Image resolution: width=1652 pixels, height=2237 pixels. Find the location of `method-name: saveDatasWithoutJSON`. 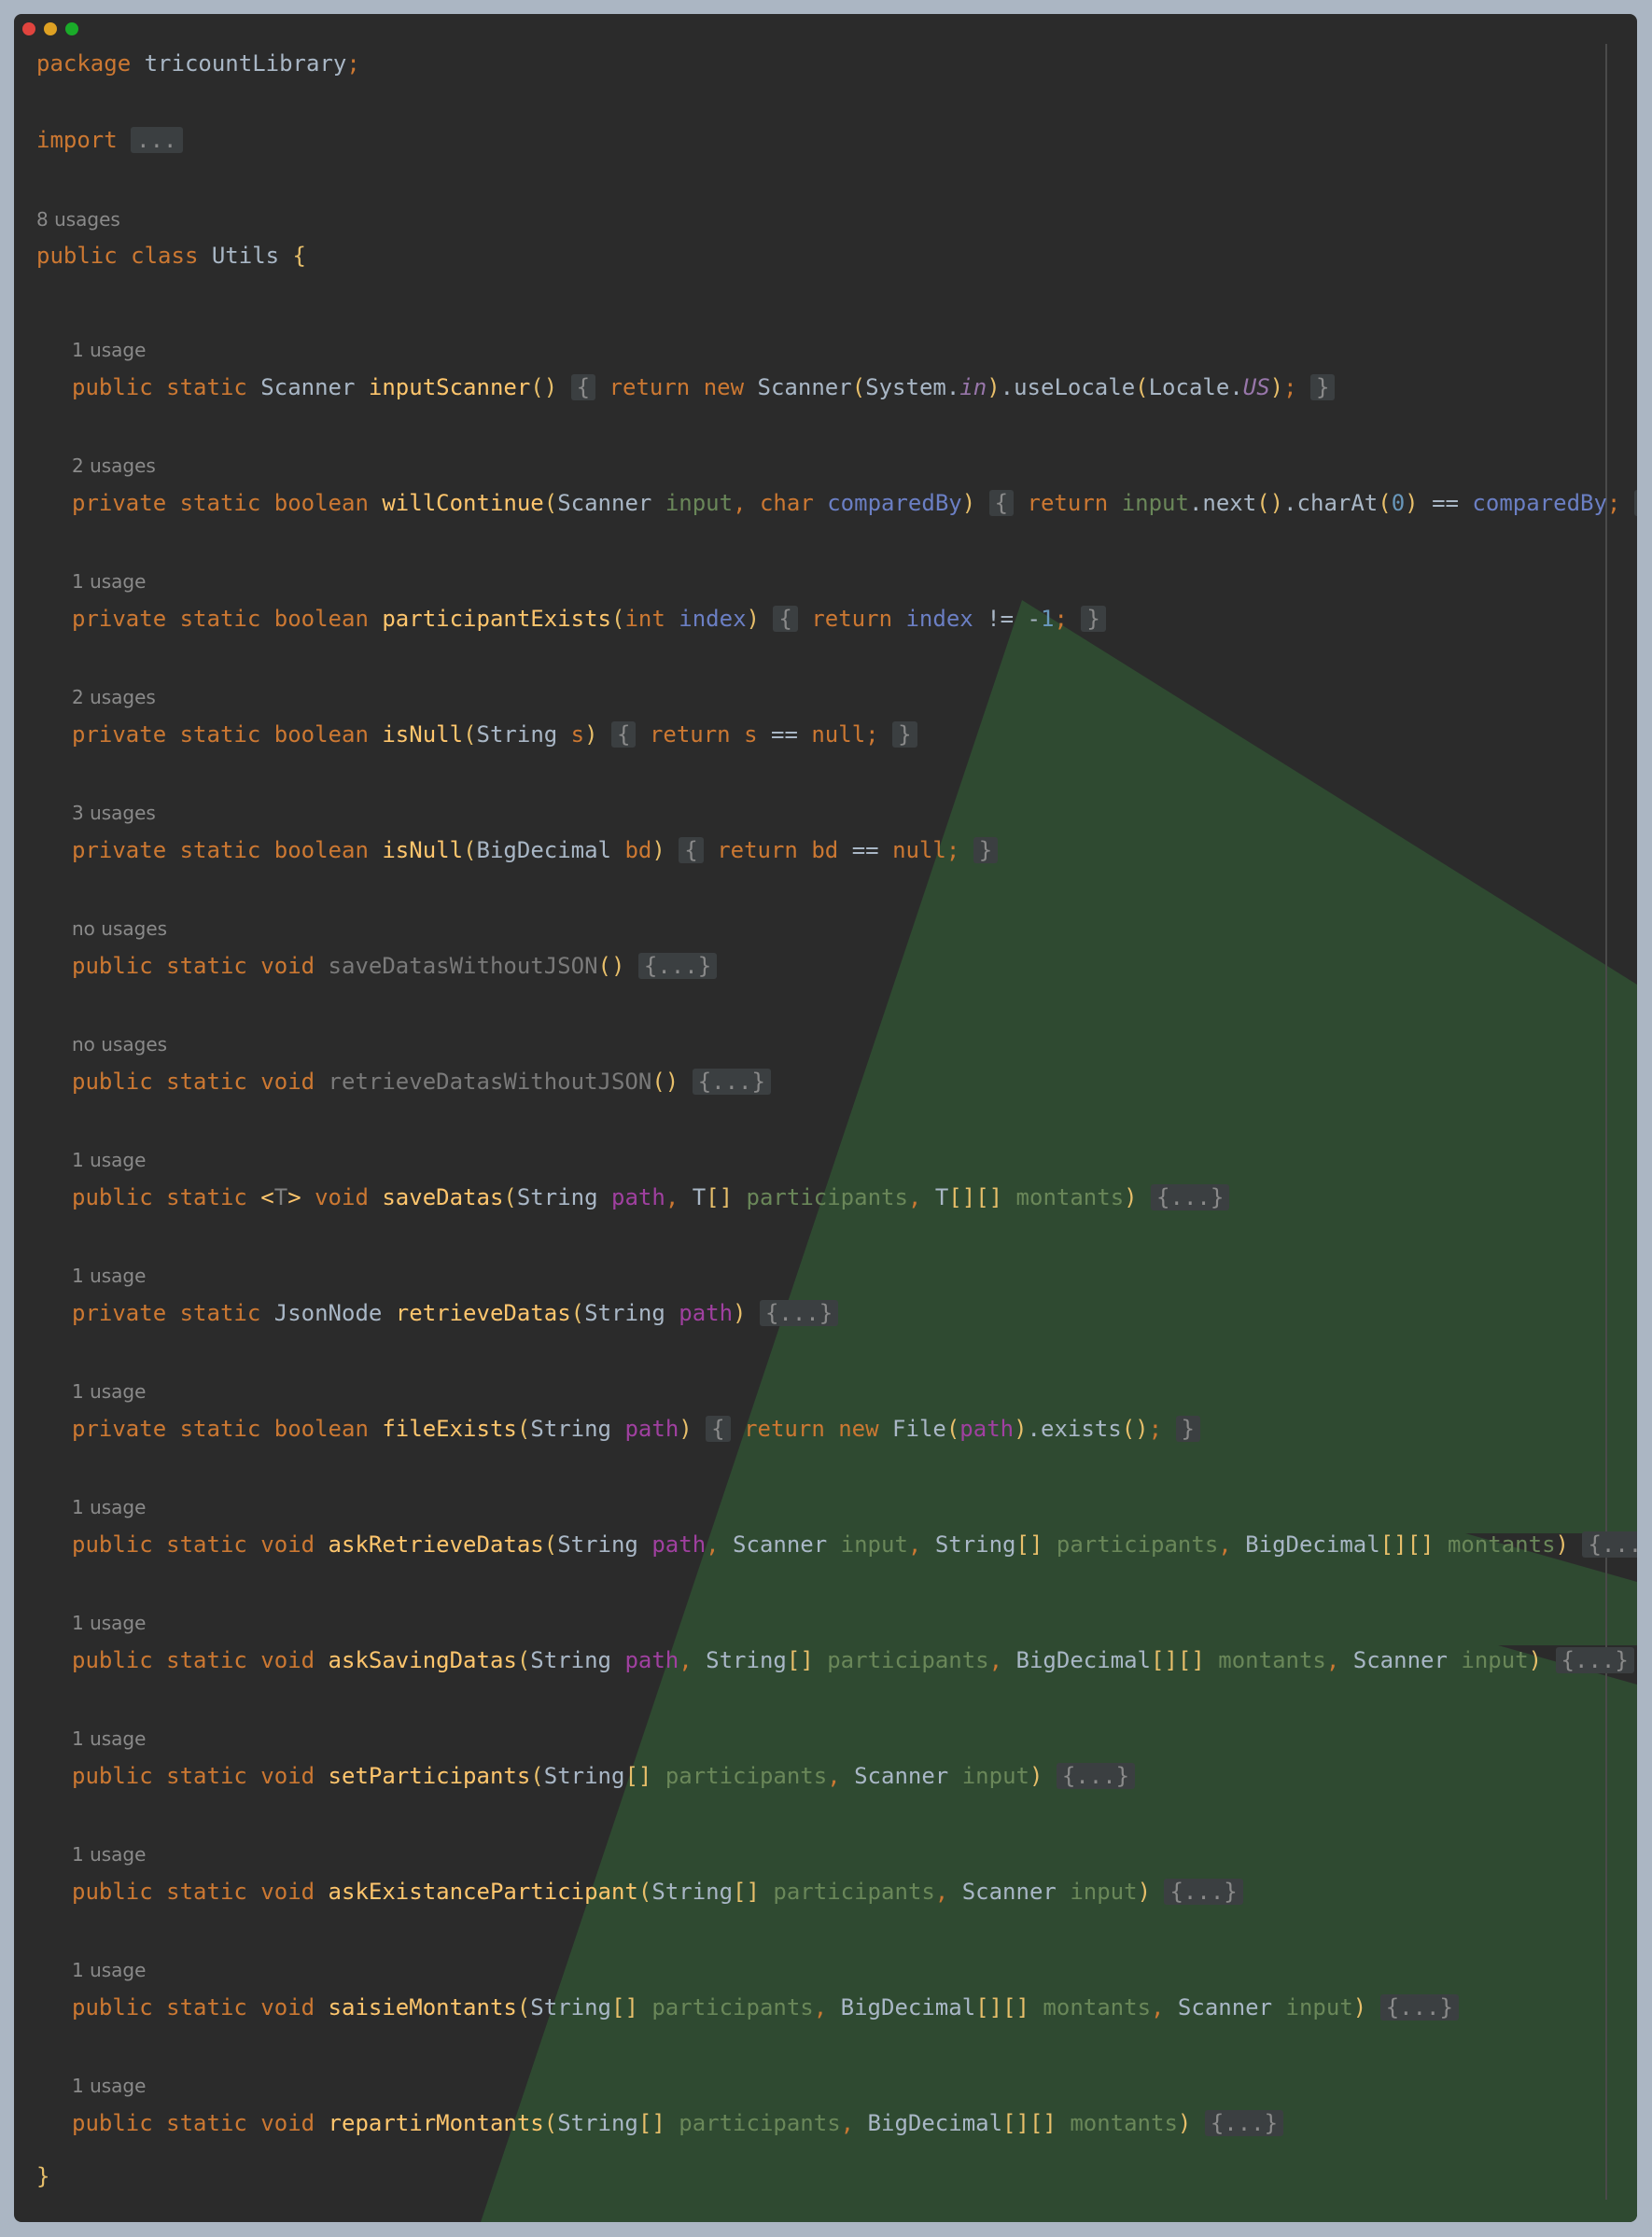

method-name: saveDatasWithoutJSON is located at coordinates (463, 966).